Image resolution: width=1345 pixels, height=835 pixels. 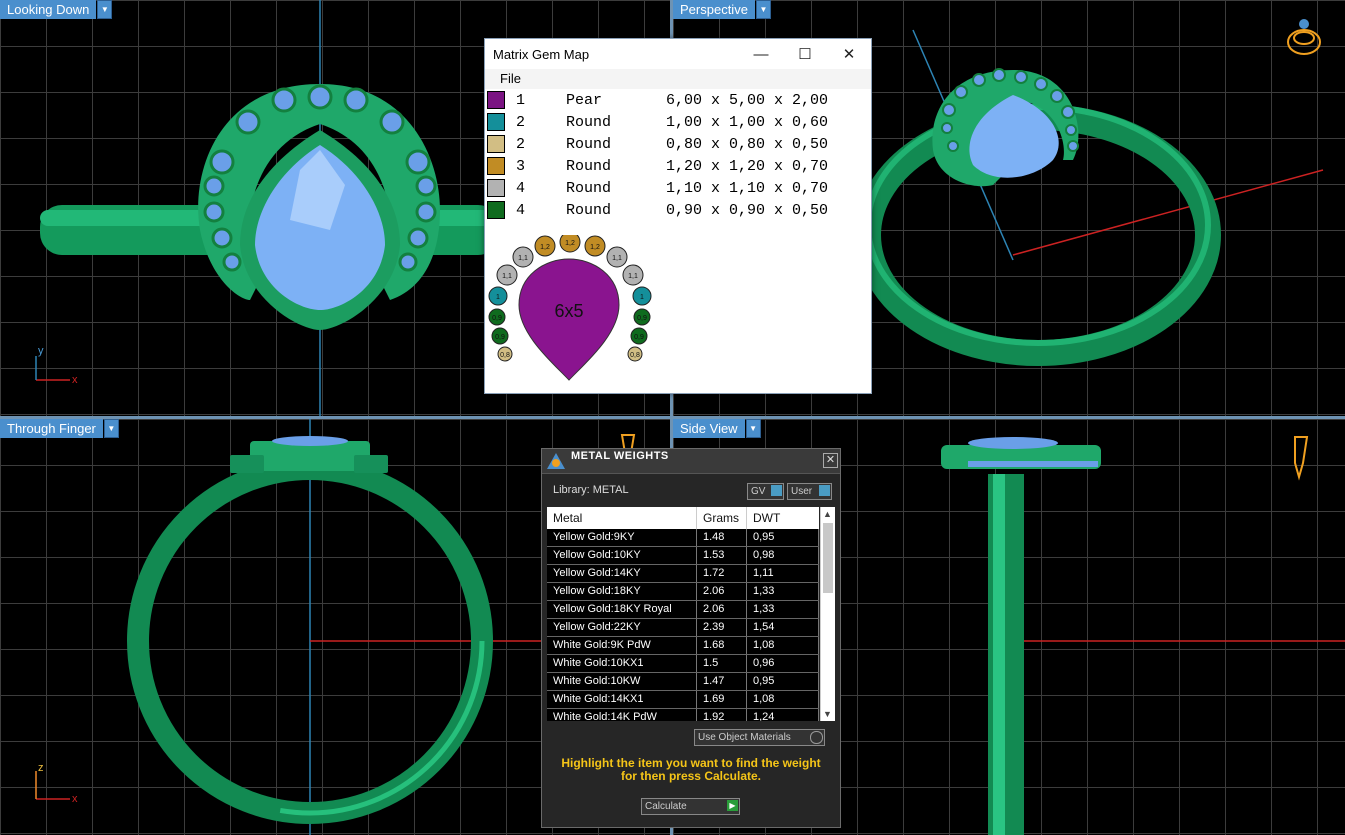 What do you see at coordinates (722, 627) in the screenshot?
I see `grams-cell: 2.39` at bounding box center [722, 627].